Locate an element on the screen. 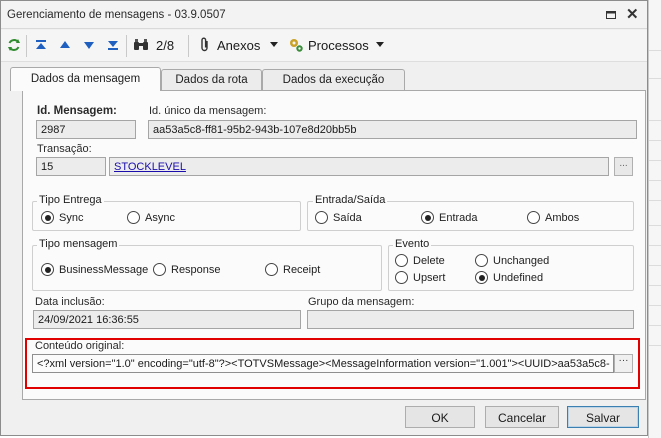 The width and height of the screenshot is (661, 438). window-title: Gerenciamento de mensagens - 03.9.0507 is located at coordinates (116, 15).